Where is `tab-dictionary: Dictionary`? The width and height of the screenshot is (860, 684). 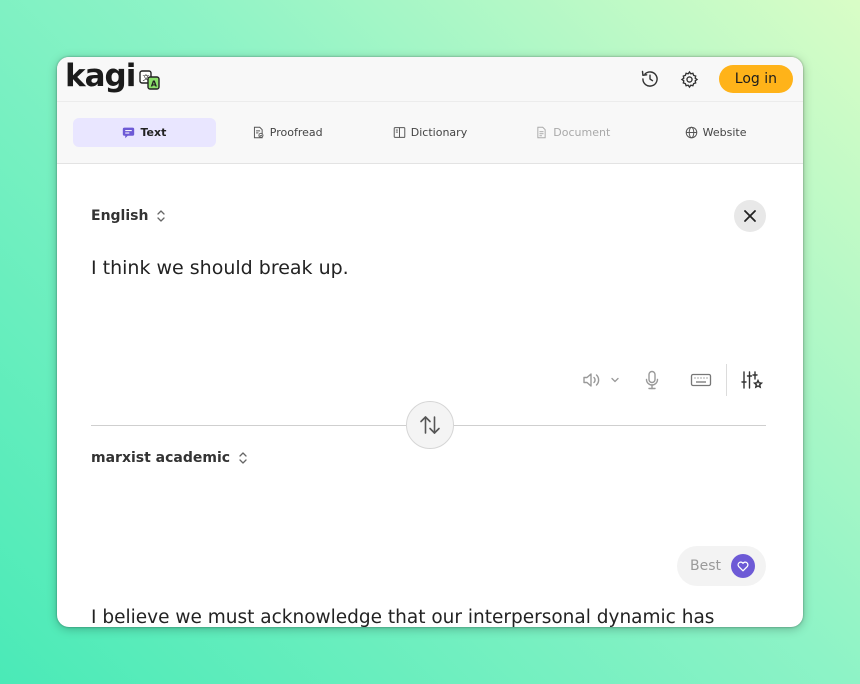 tab-dictionary: Dictionary is located at coordinates (430, 132).